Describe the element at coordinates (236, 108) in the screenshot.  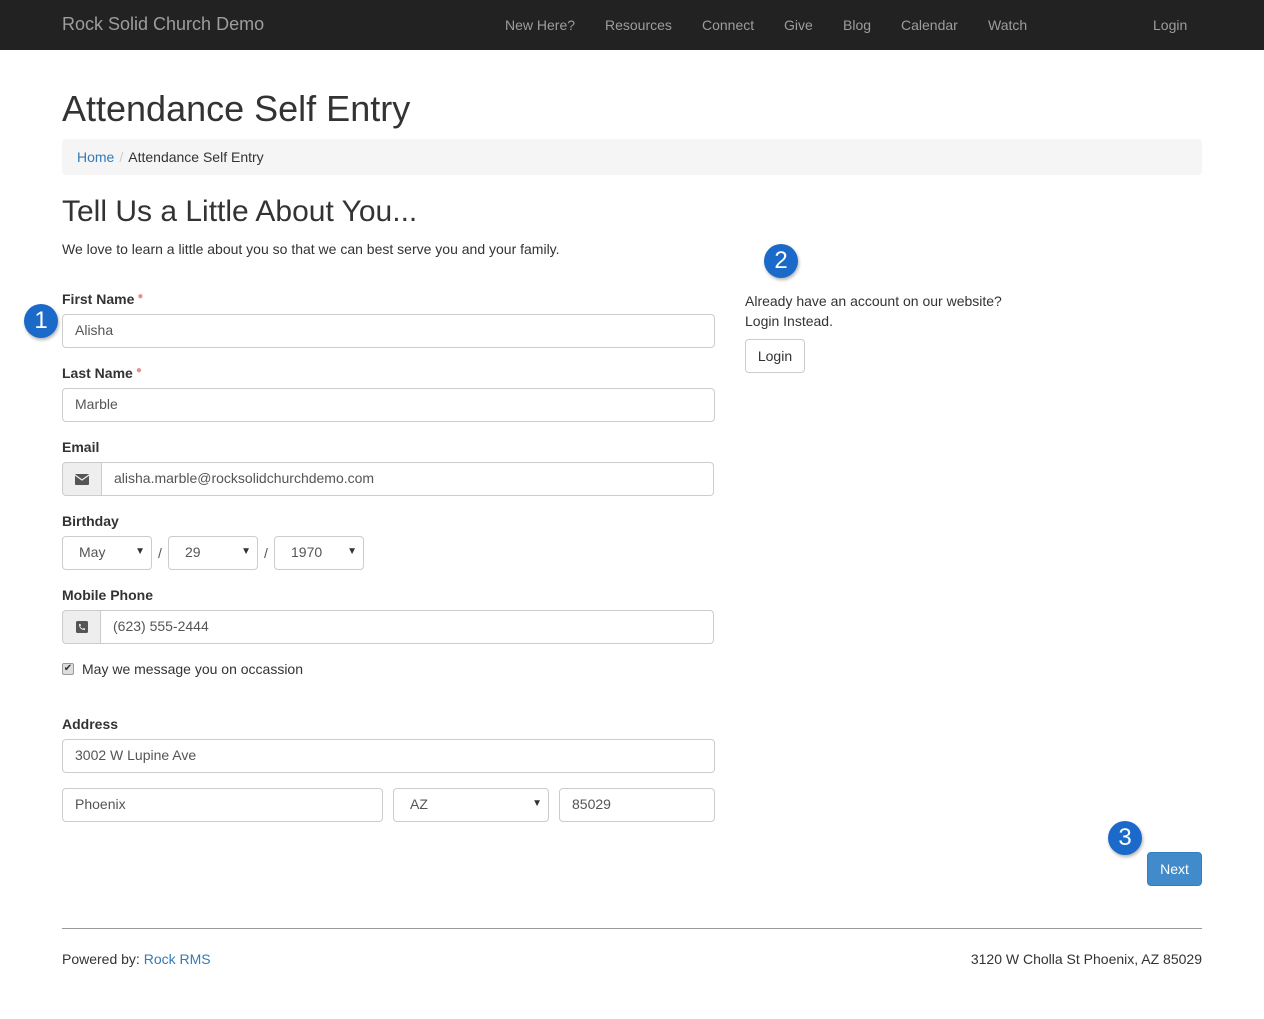
I see `page-title: Attendance Self Entry` at that location.